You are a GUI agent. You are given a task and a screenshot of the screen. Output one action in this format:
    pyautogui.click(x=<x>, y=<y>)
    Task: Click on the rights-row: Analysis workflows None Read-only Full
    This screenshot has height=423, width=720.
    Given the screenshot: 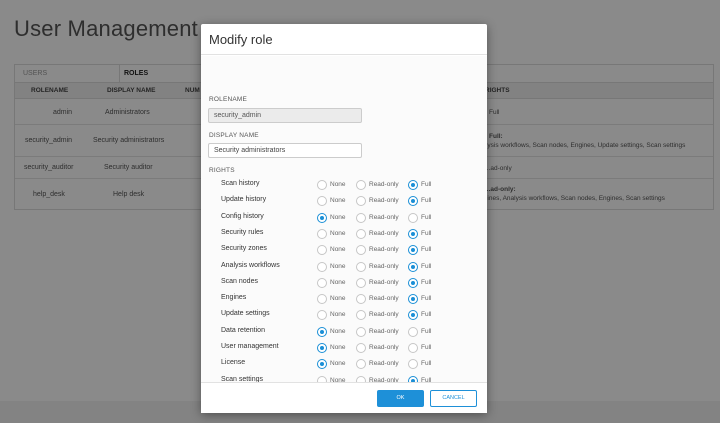 What is the action you would take?
    pyautogui.click(x=344, y=267)
    